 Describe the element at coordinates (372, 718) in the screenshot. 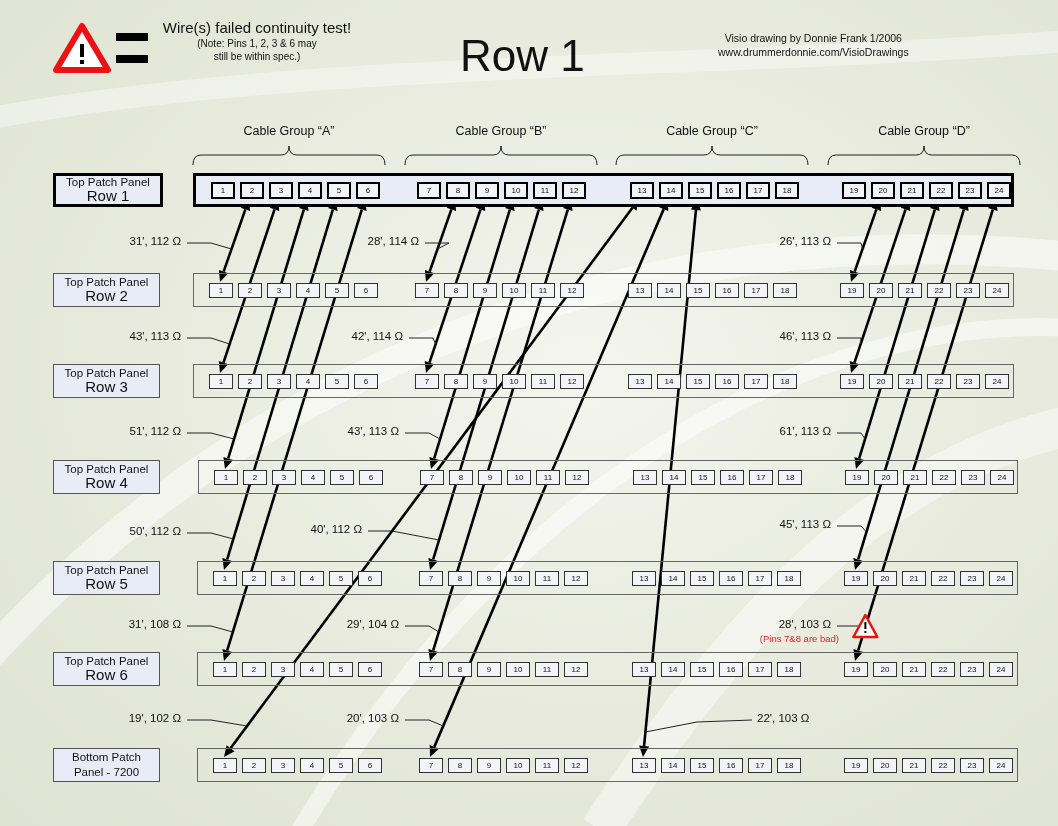

I see `cable-reading: 20', 103 Ω` at that location.